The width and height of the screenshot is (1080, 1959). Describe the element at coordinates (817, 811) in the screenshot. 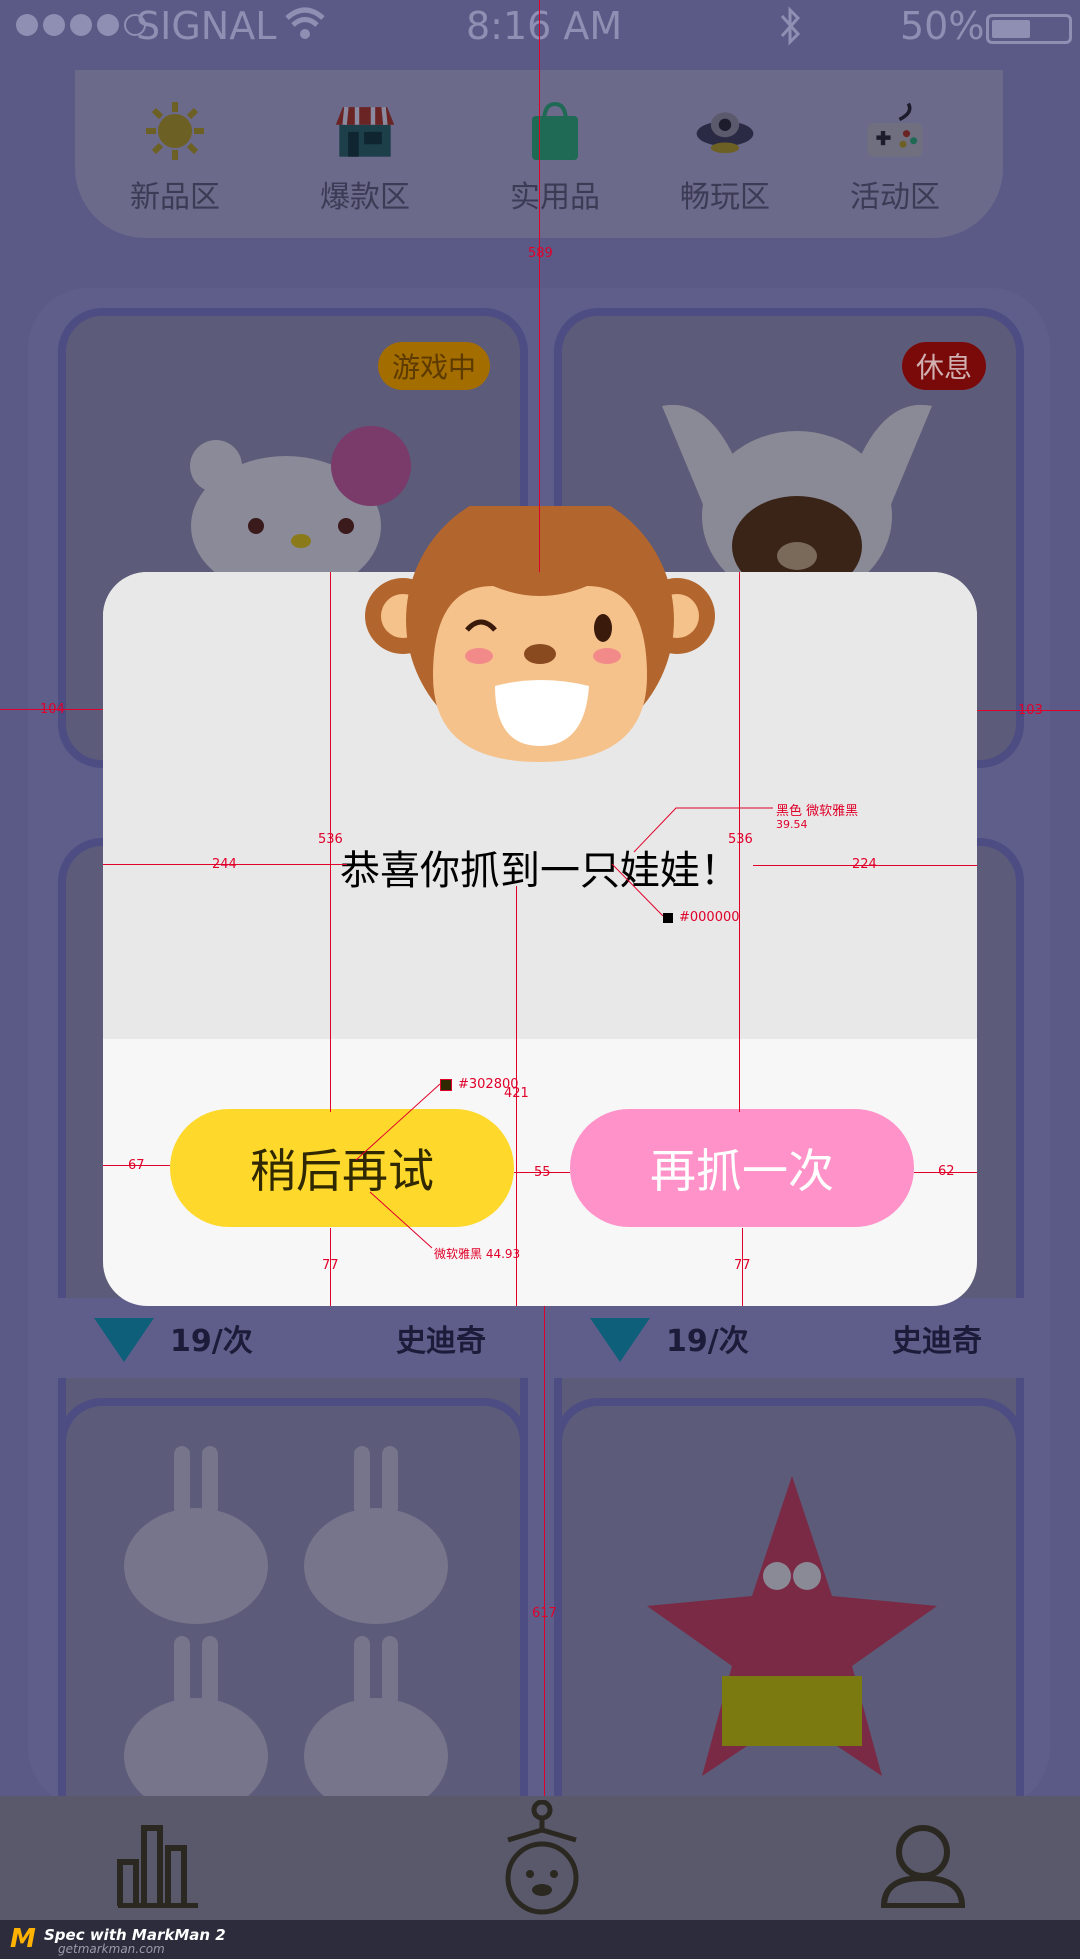

I see `font-annotation: 黑色 微软雅黑` at that location.